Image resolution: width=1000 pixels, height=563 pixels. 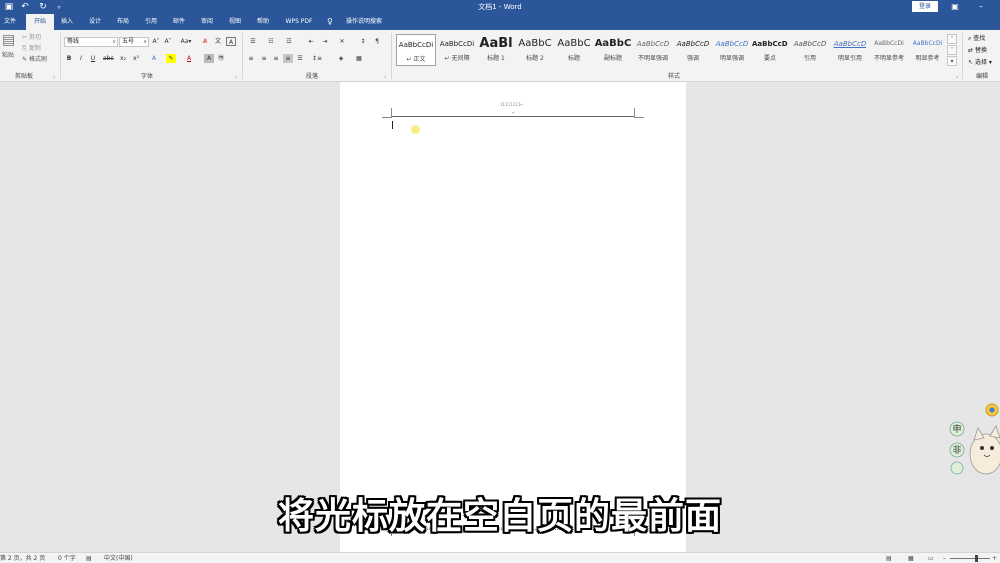 I want to click on bullets-icon: ☰, so click(x=253, y=41).